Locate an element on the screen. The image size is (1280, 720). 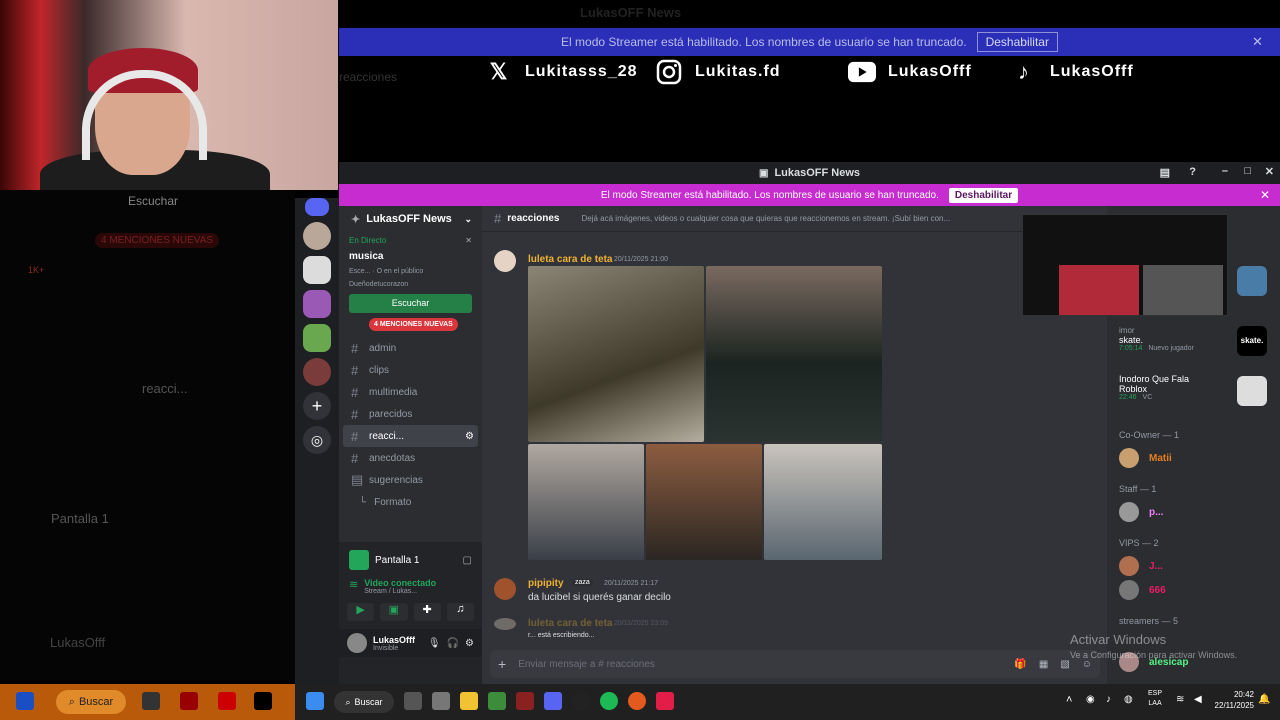
top-banner-button: Deshabilitar is located at coordinates (1017, 42).